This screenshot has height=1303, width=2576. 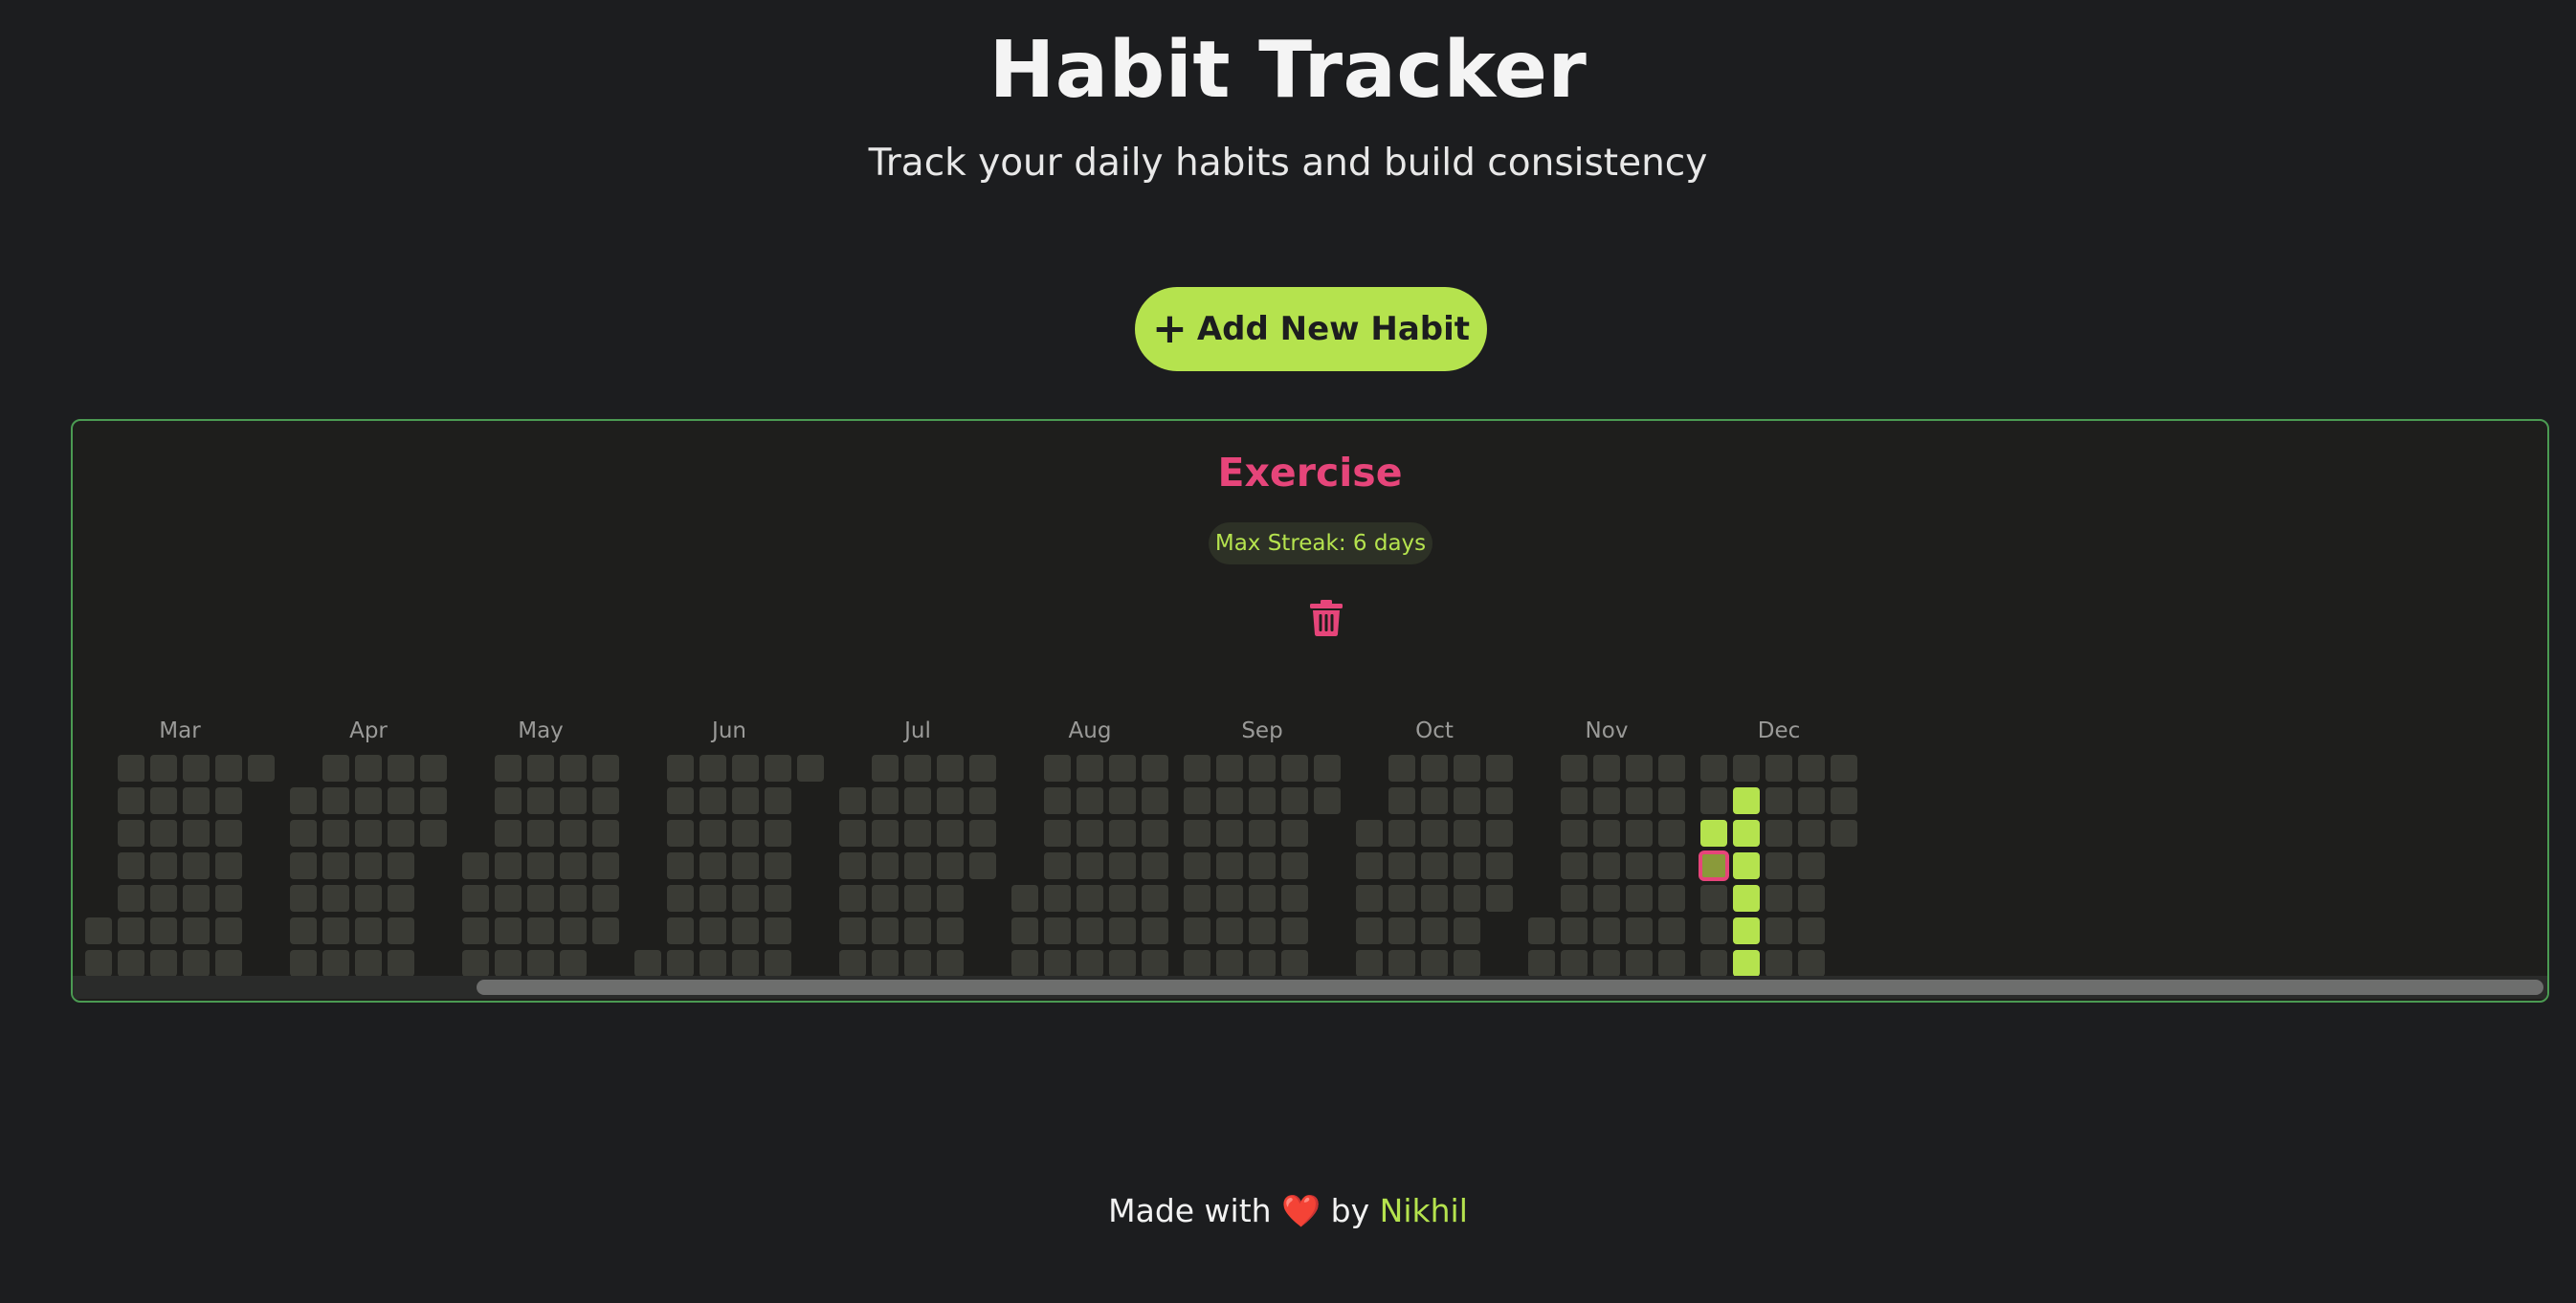 What do you see at coordinates (1510, 987) in the screenshot?
I see `scrollbar-thumb` at bounding box center [1510, 987].